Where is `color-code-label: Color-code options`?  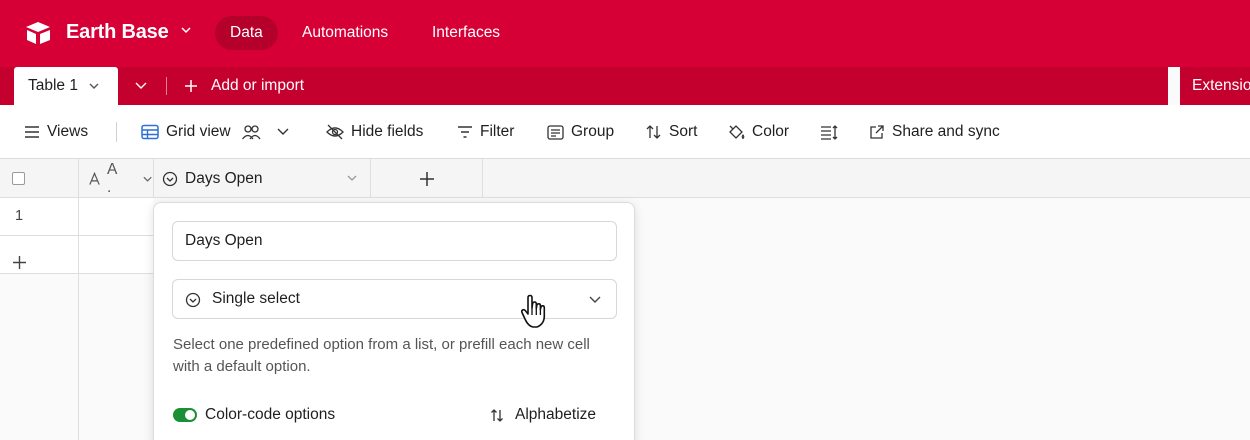
color-code-label: Color-code options is located at coordinates (270, 414).